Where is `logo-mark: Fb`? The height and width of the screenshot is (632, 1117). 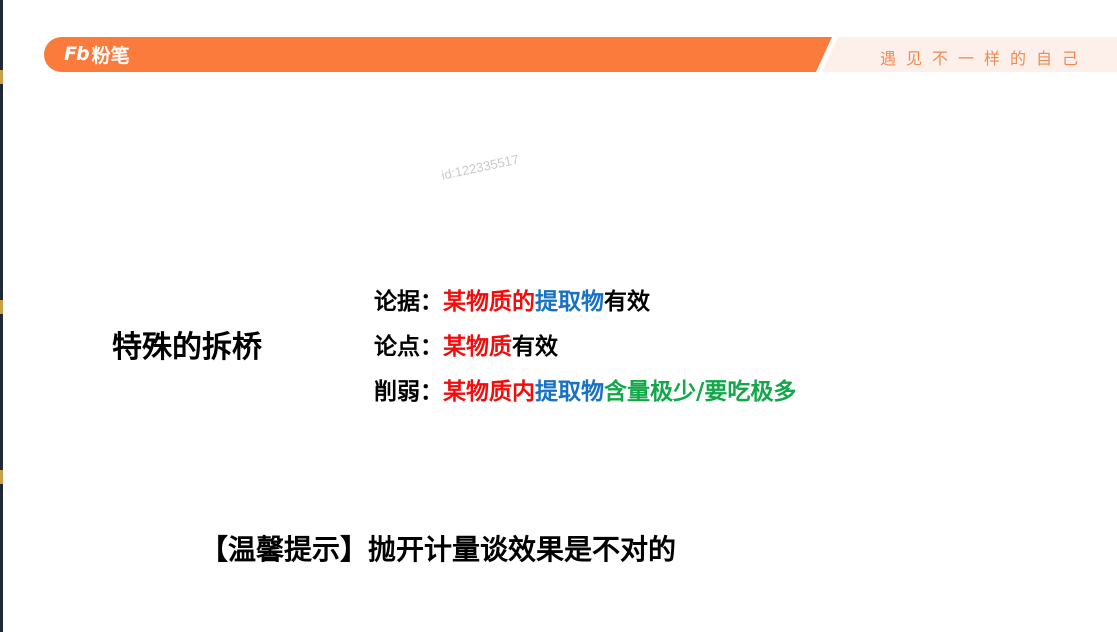 logo-mark: Fb is located at coordinates (77, 54).